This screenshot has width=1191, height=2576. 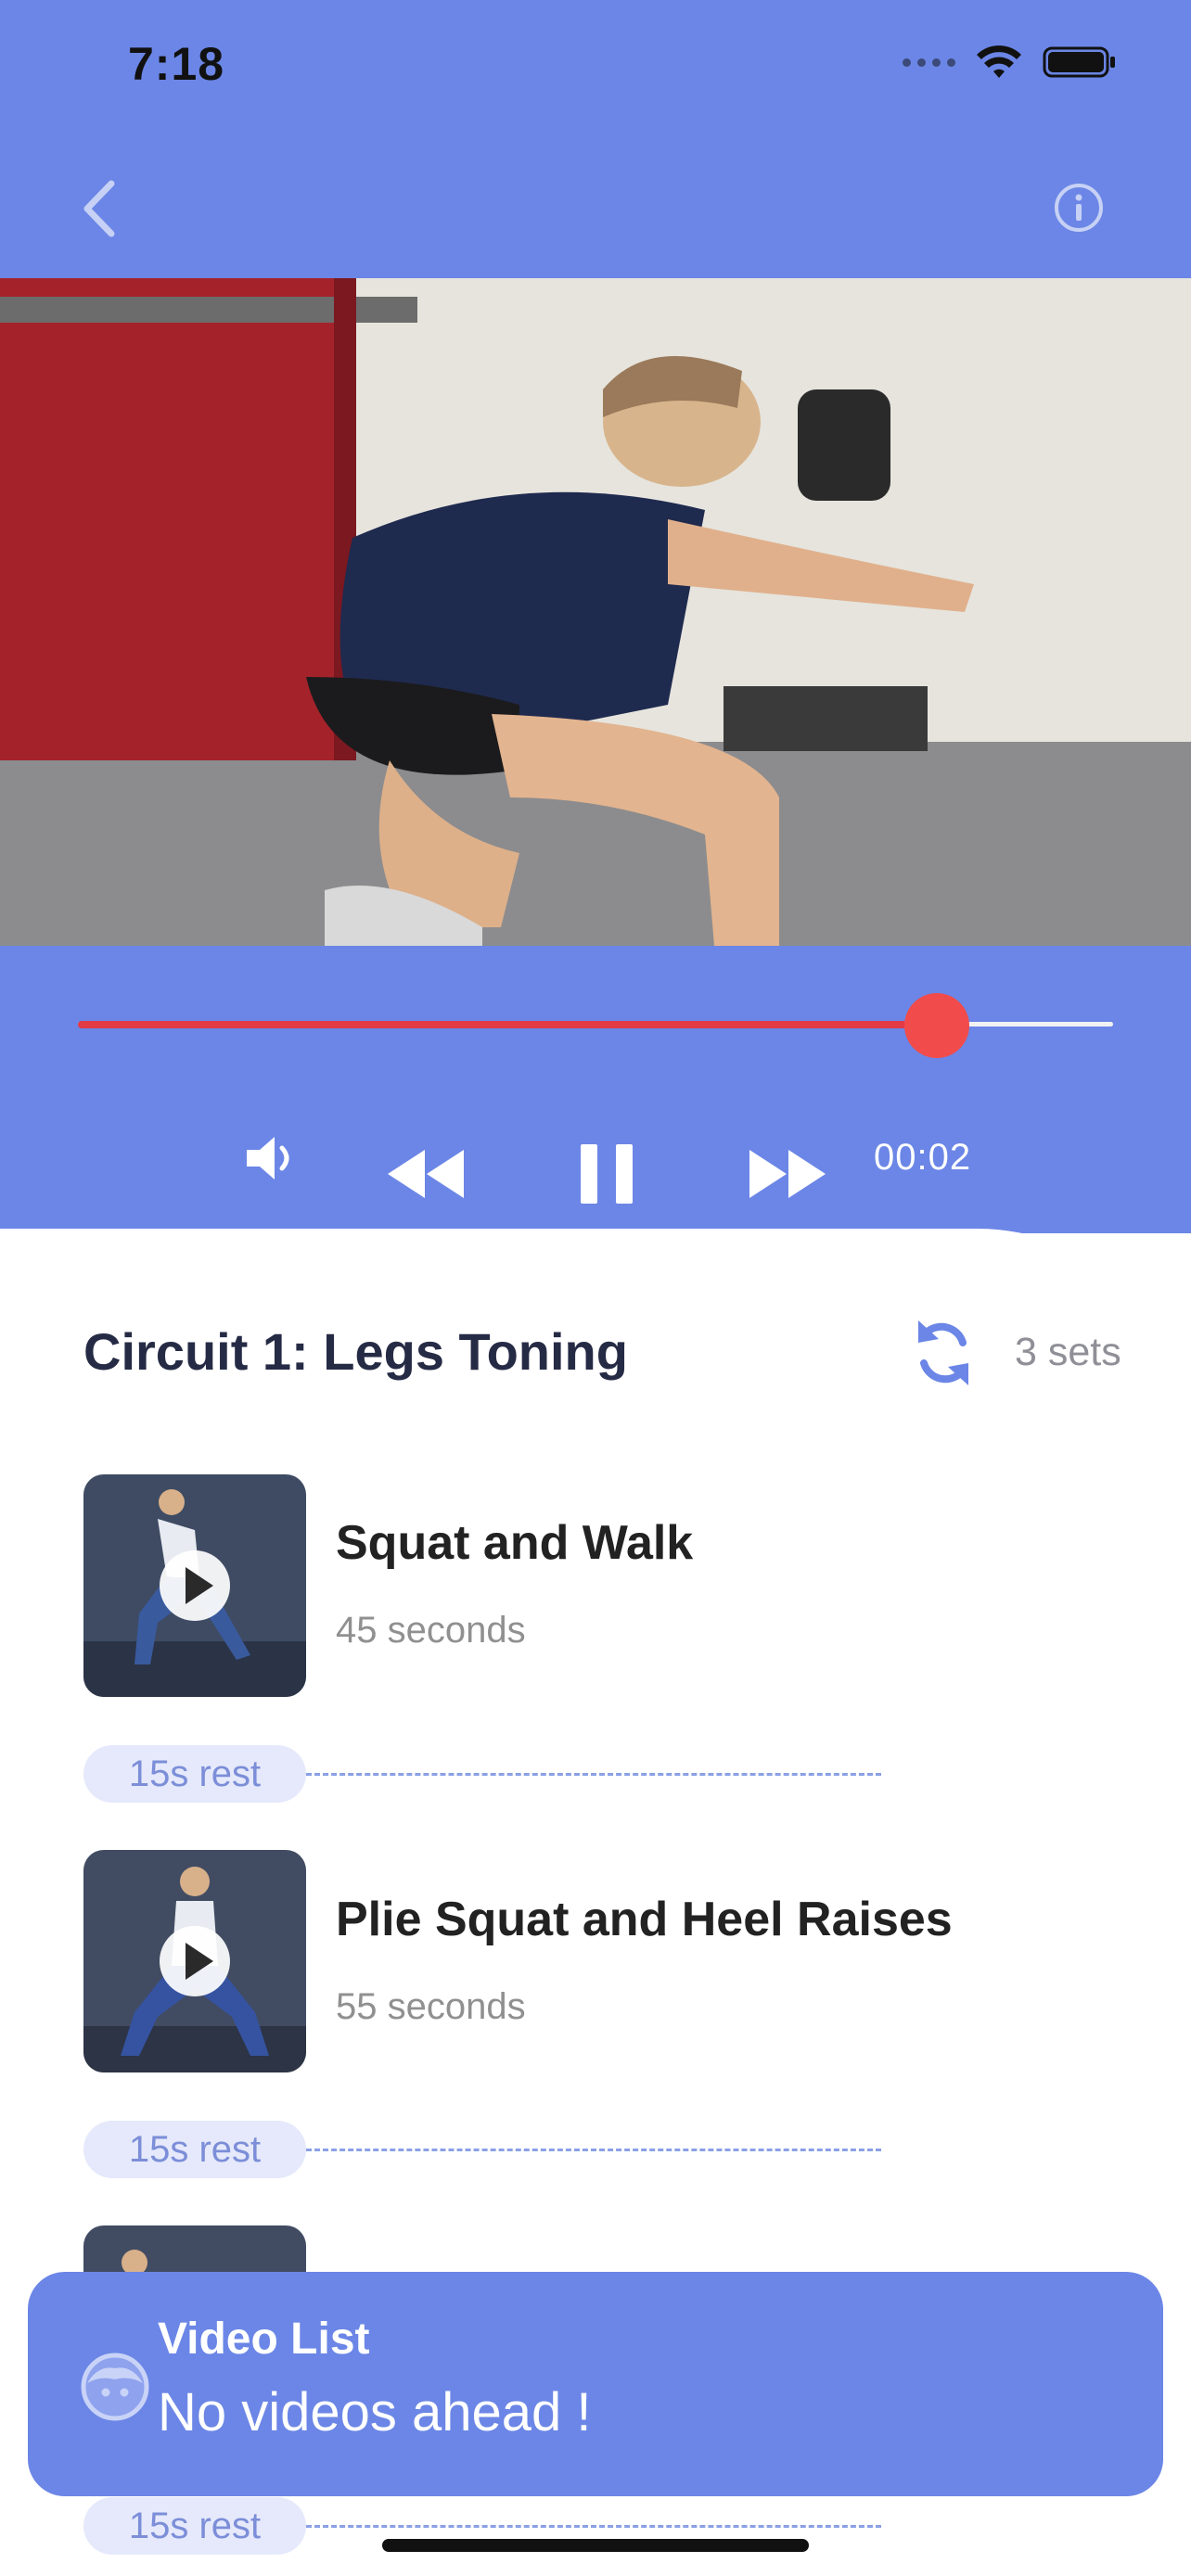 What do you see at coordinates (644, 1919) in the screenshot?
I see `exercise-name: Plie Squat and Heel Raises` at bounding box center [644, 1919].